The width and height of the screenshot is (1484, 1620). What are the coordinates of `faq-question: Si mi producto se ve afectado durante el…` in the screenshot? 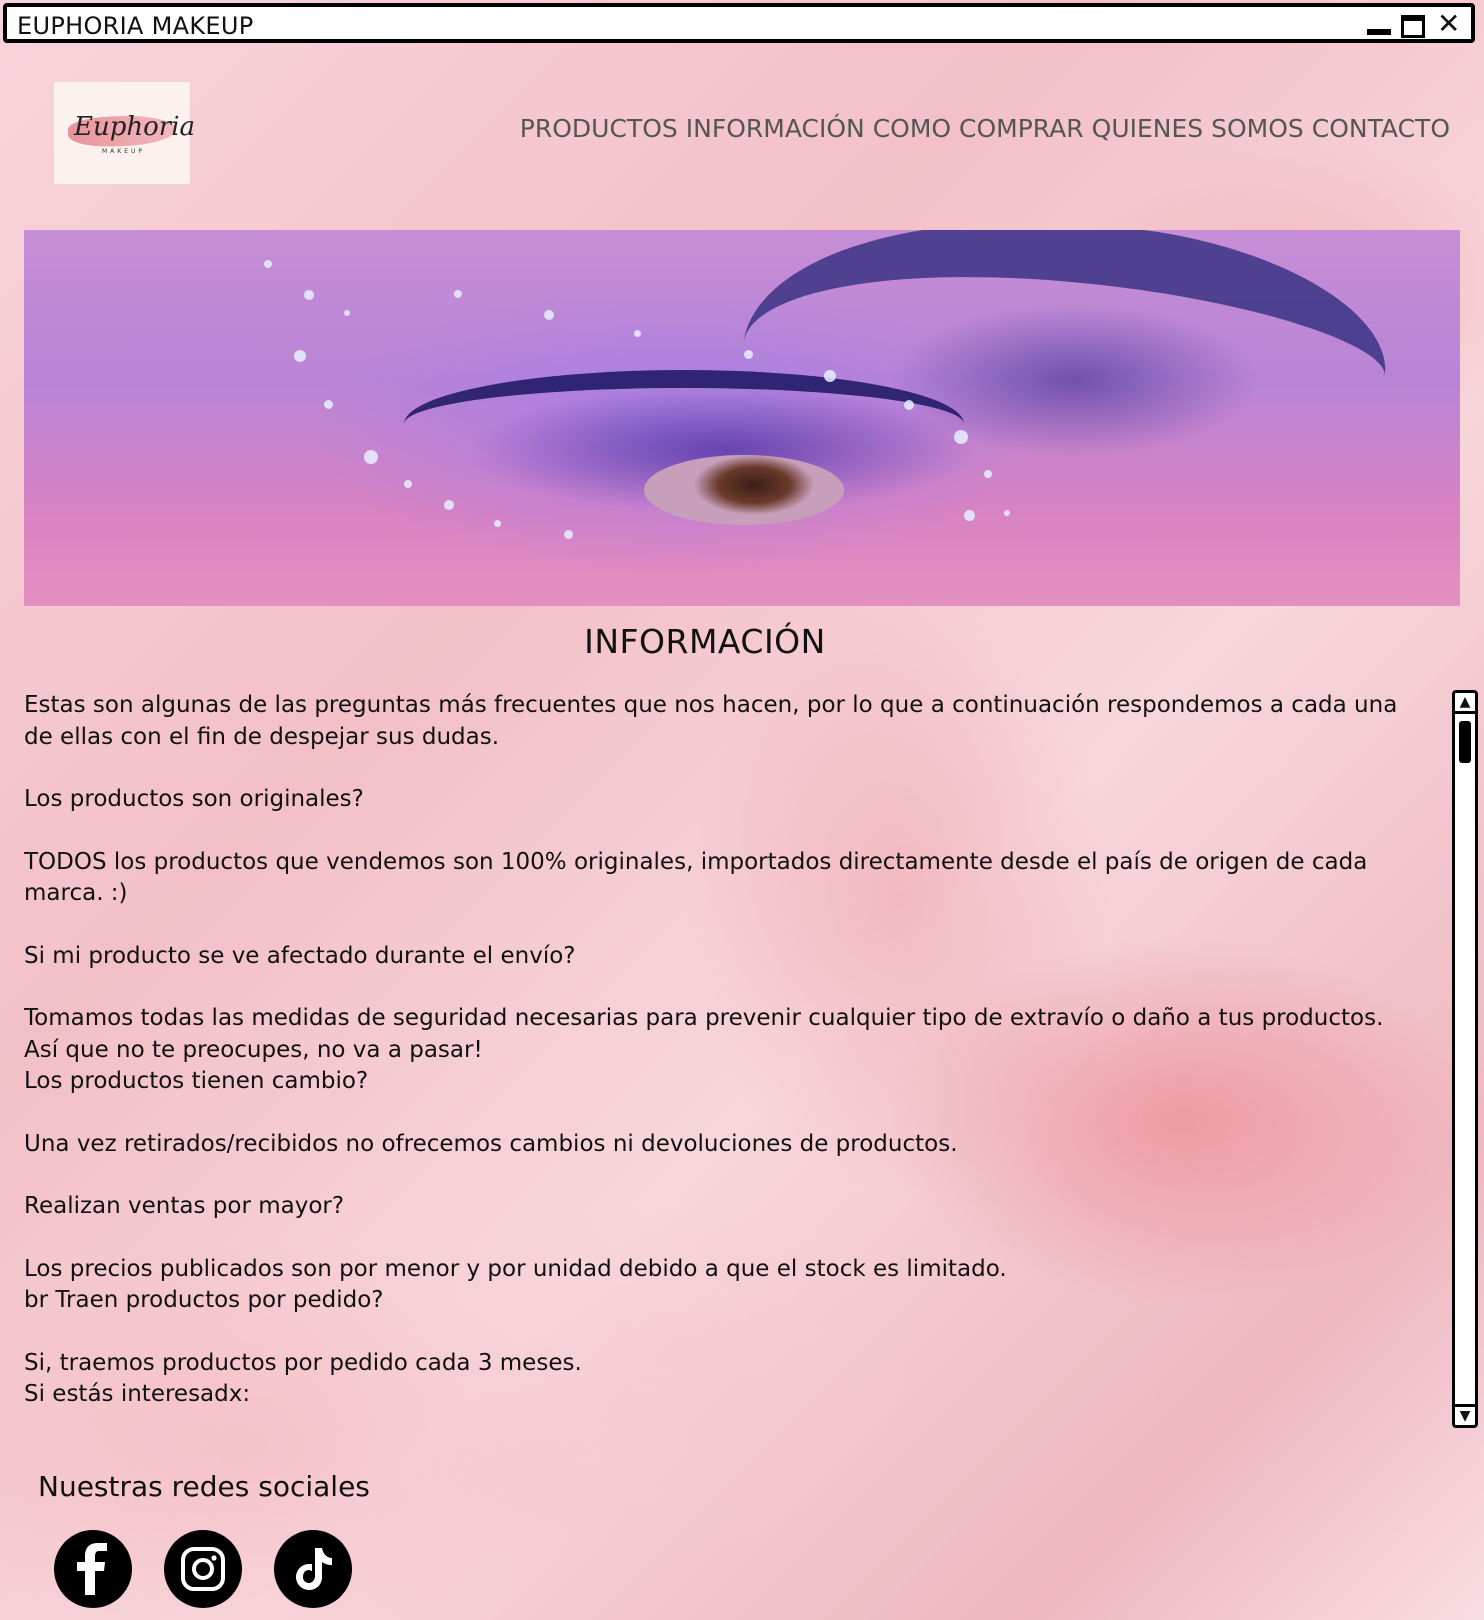 It's located at (300, 955).